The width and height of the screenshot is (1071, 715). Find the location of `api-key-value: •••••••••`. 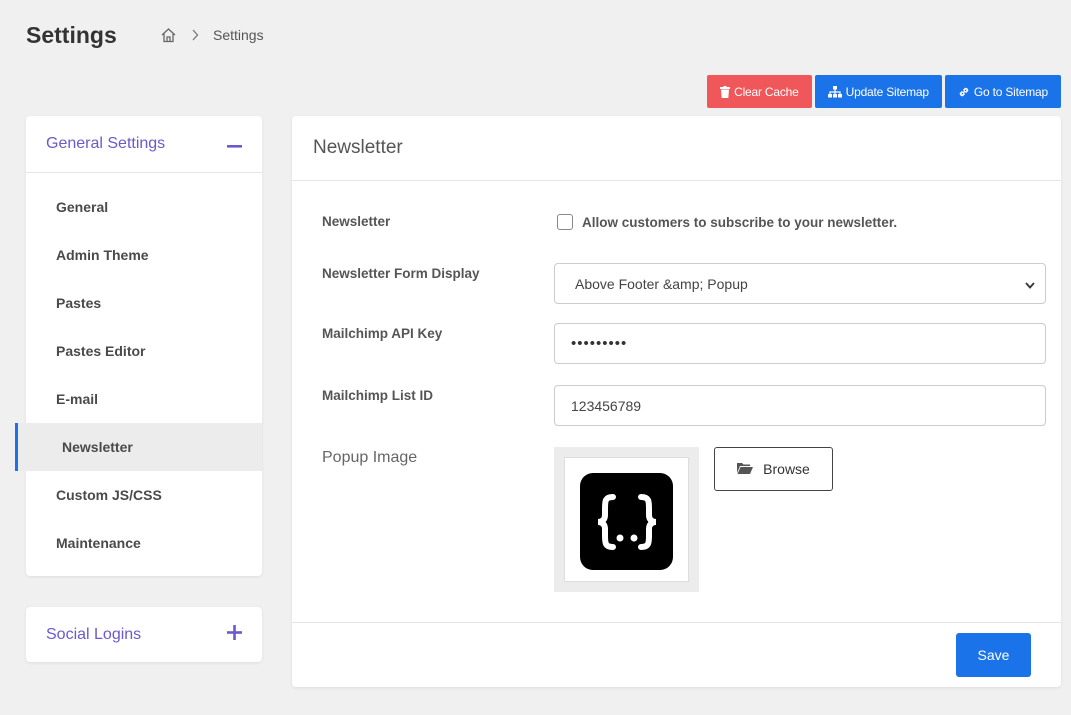

api-key-value: ••••••••• is located at coordinates (599, 343).